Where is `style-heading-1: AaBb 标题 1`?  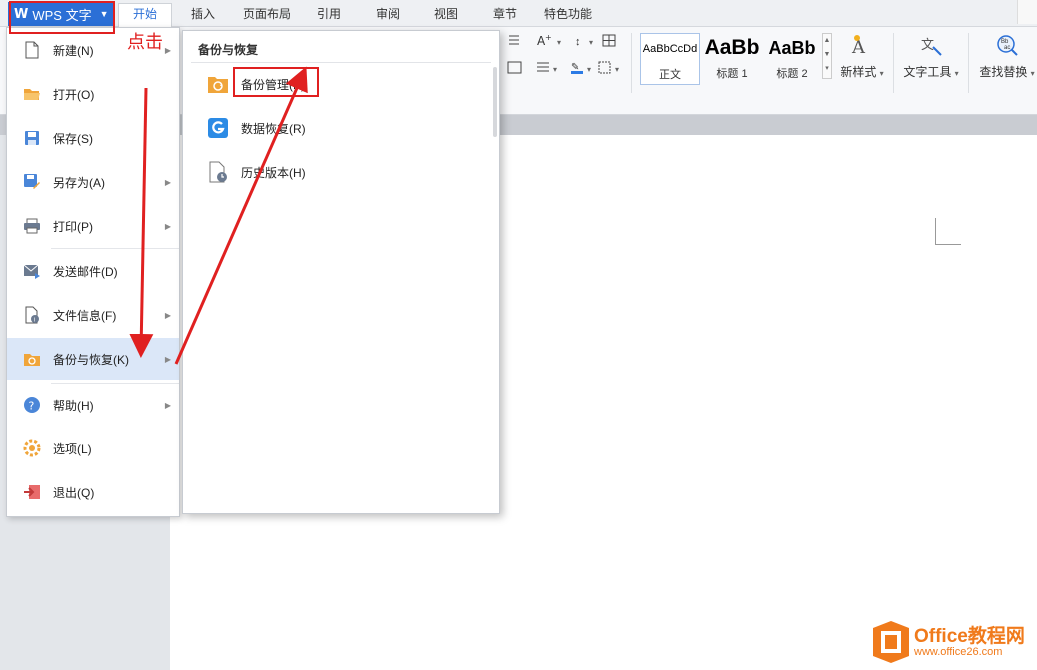 style-heading-1: AaBb 标题 1 is located at coordinates (732, 59).